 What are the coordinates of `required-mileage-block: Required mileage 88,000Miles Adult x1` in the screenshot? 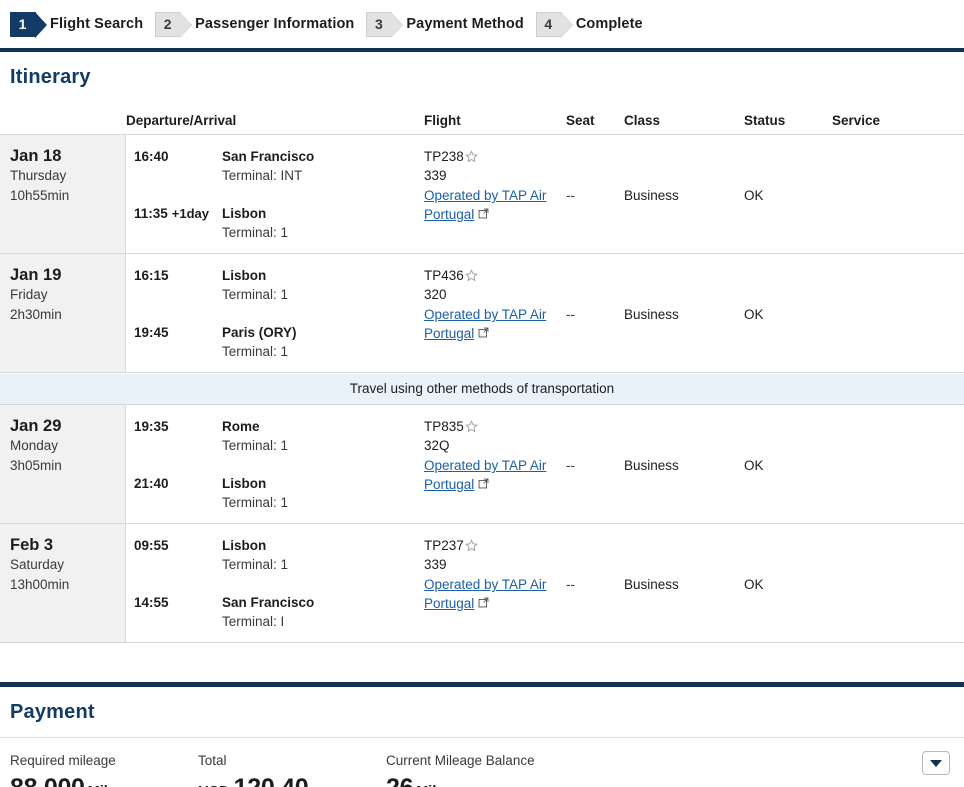 It's located at (104, 769).